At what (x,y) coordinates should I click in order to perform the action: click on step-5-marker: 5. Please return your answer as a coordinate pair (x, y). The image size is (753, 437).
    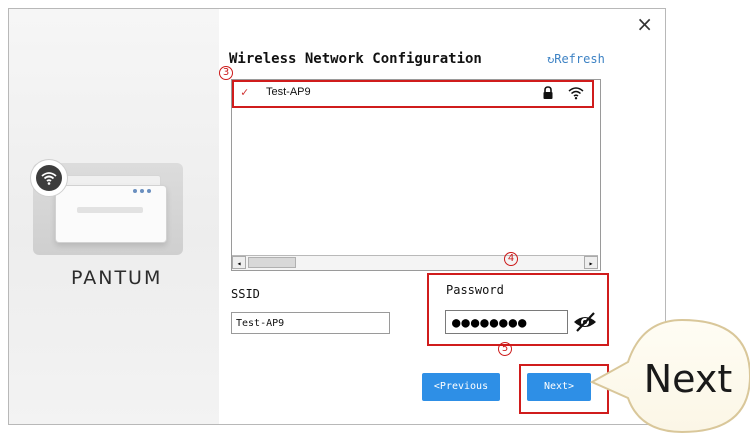
    Looking at the image, I should click on (505, 349).